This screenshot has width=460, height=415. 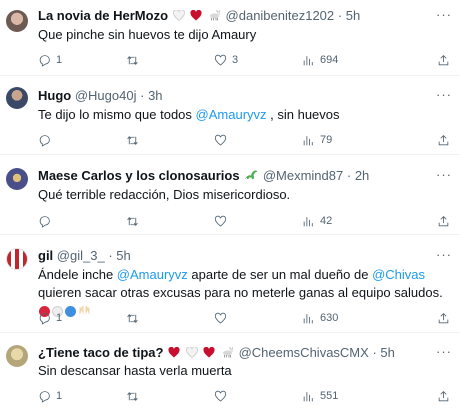 What do you see at coordinates (303, 114) in the screenshot?
I see `text-segment: , sin huevos` at bounding box center [303, 114].